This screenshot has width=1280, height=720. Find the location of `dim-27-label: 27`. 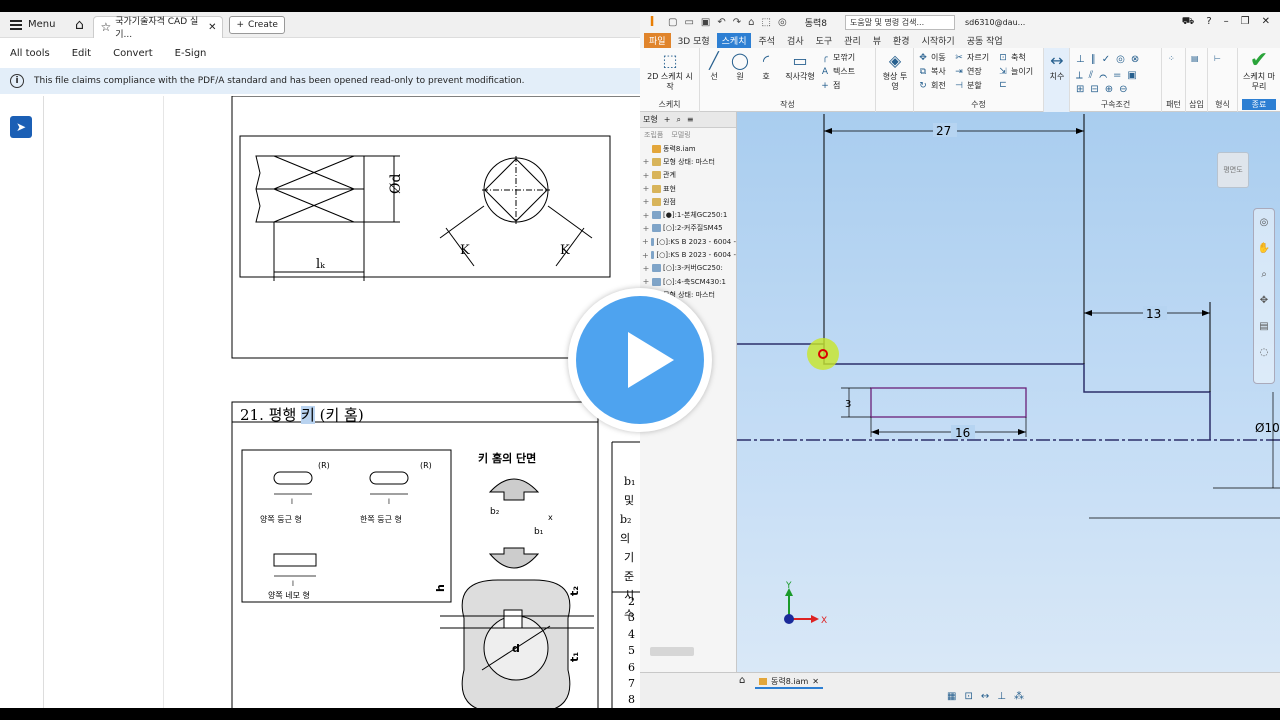

dim-27-label: 27 is located at coordinates (943, 131).